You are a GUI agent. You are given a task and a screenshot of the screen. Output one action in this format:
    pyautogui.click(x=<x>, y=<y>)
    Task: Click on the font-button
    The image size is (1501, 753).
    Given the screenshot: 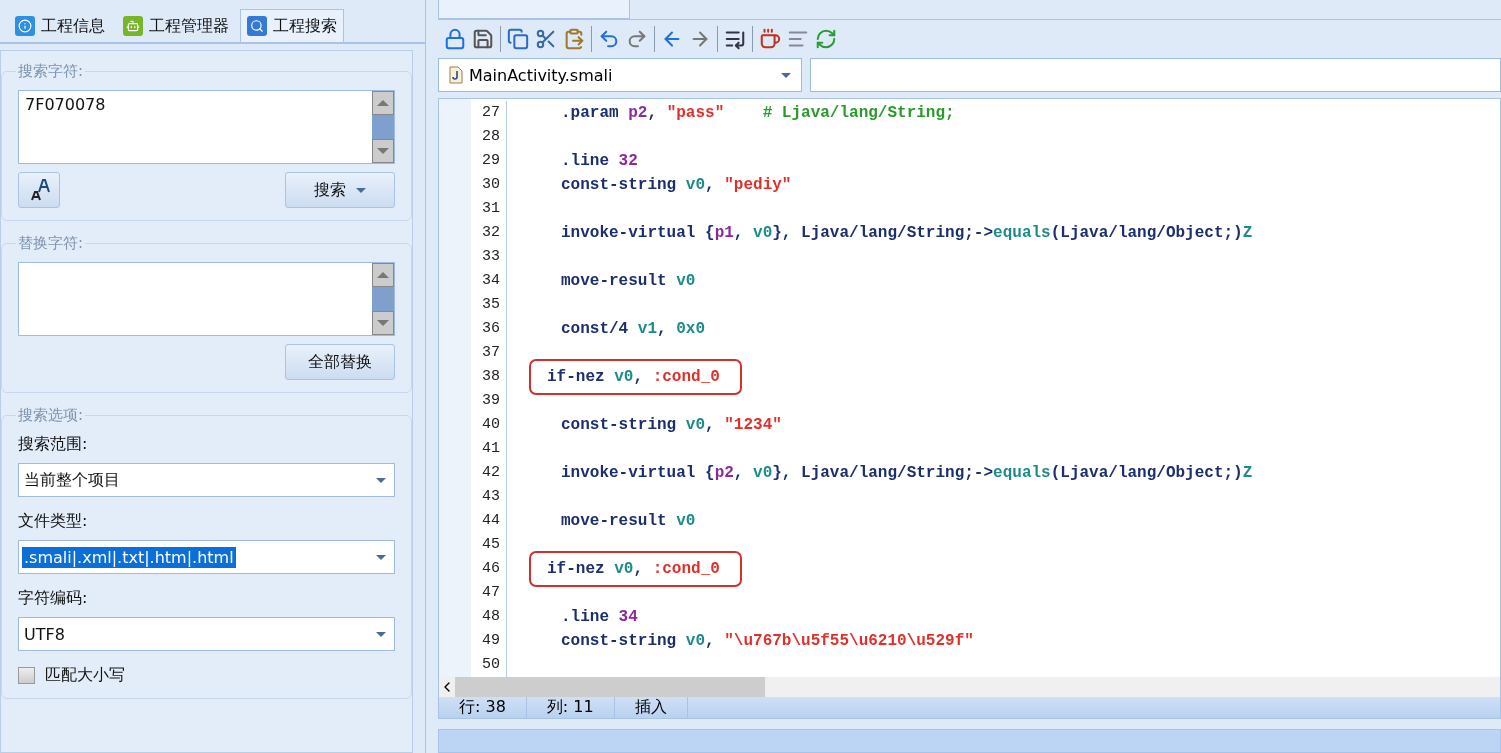 What is the action you would take?
    pyautogui.click(x=39, y=190)
    